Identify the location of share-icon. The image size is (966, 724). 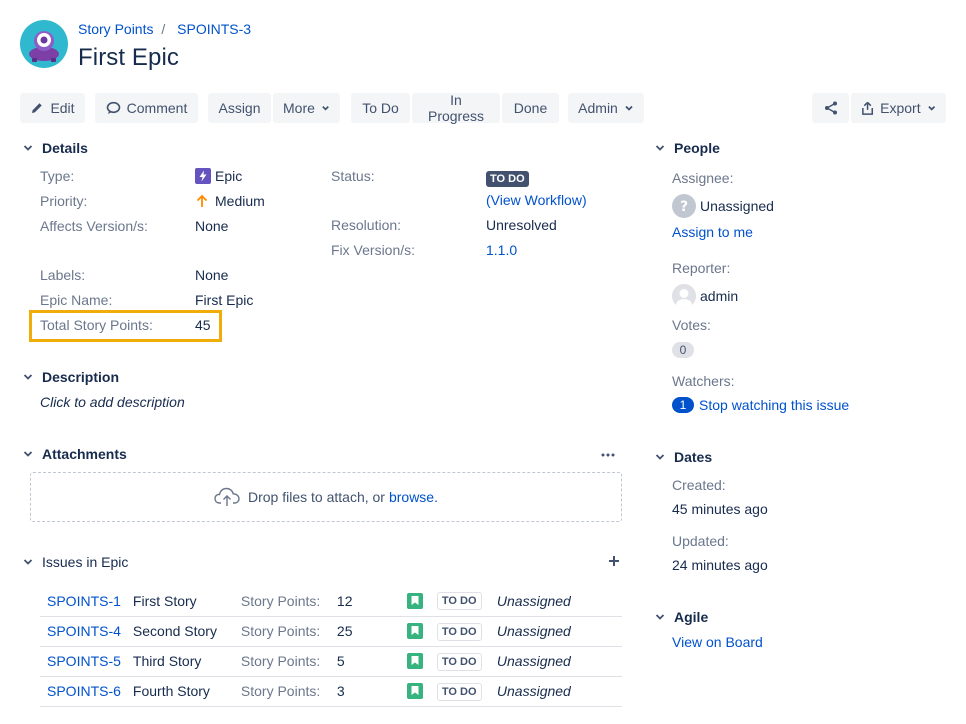
(830, 108).